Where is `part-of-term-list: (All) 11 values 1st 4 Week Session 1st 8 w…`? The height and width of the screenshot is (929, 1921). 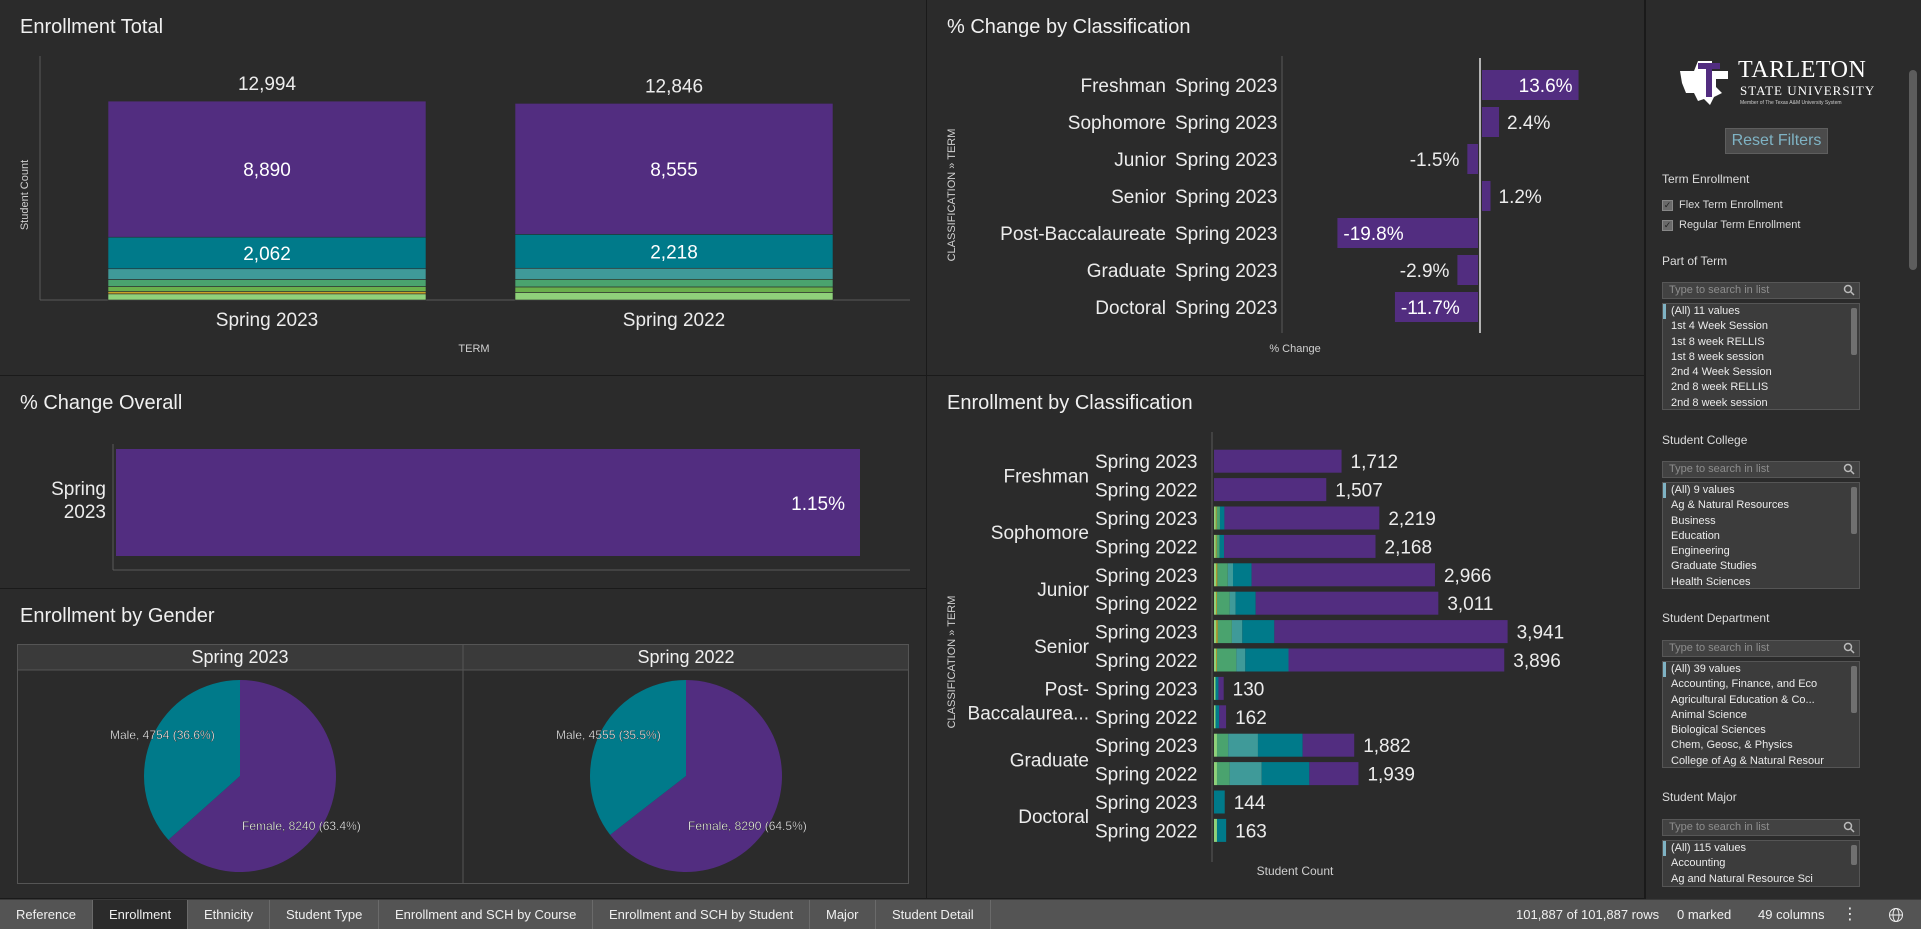
part-of-term-list: (All) 11 values 1st 4 Week Session 1st 8 w… is located at coordinates (1761, 356).